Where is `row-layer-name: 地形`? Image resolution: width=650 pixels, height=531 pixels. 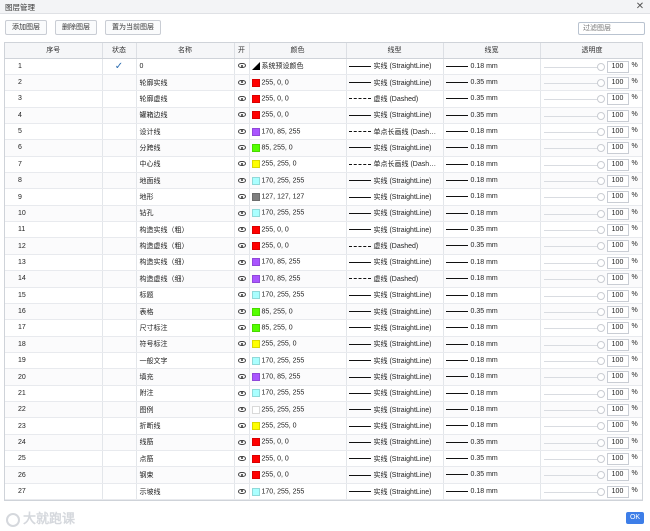
row-layer-name: 地形 is located at coordinates (185, 197).